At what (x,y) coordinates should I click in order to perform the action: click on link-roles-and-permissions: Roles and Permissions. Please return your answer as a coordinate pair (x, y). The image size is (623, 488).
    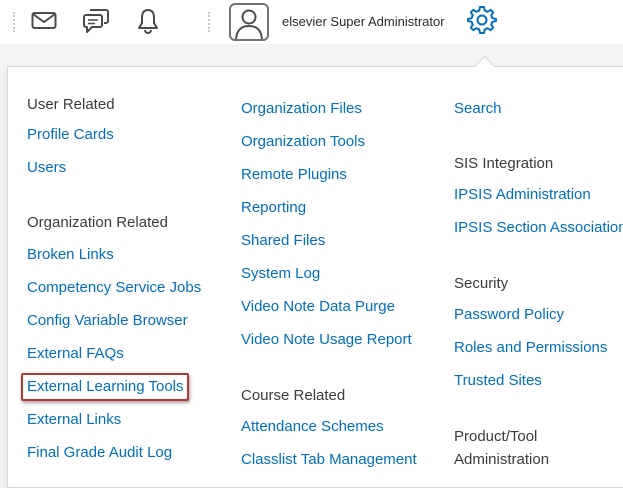
    Looking at the image, I should click on (530, 348).